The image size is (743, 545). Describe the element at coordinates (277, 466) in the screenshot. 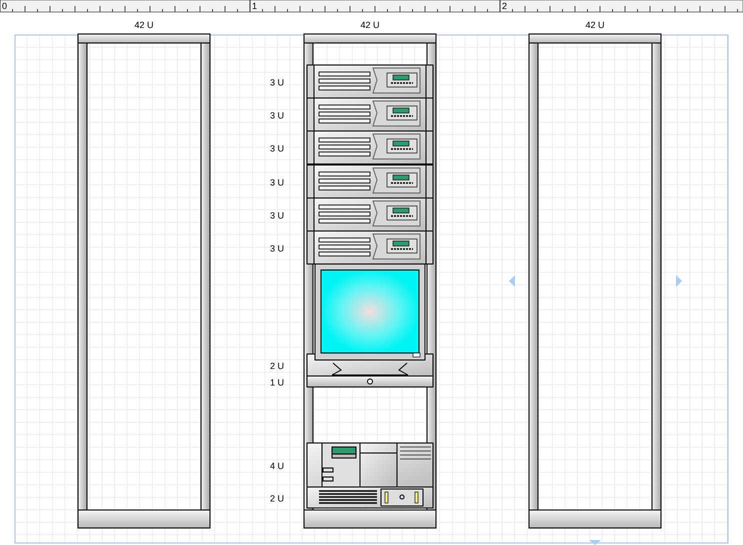

I see `unit-size-label: 4 U` at that location.